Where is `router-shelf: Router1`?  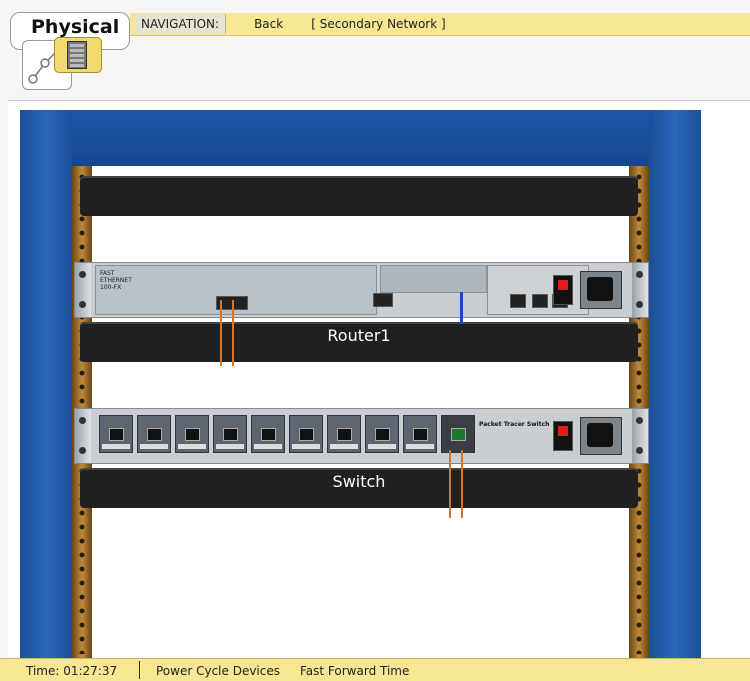
router-shelf: Router1 is located at coordinates (359, 342).